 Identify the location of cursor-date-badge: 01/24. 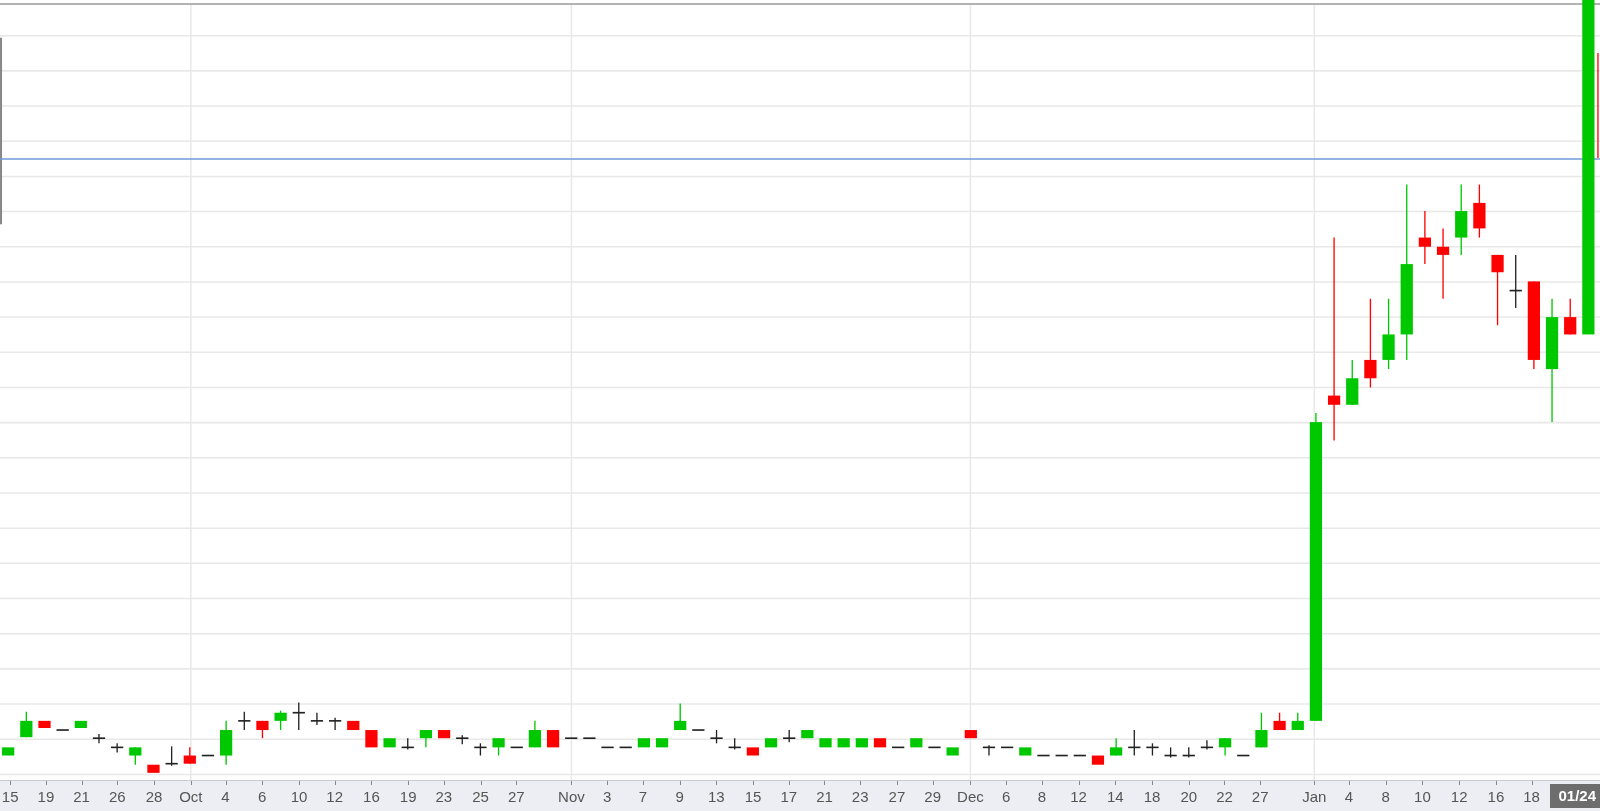
(1575, 796).